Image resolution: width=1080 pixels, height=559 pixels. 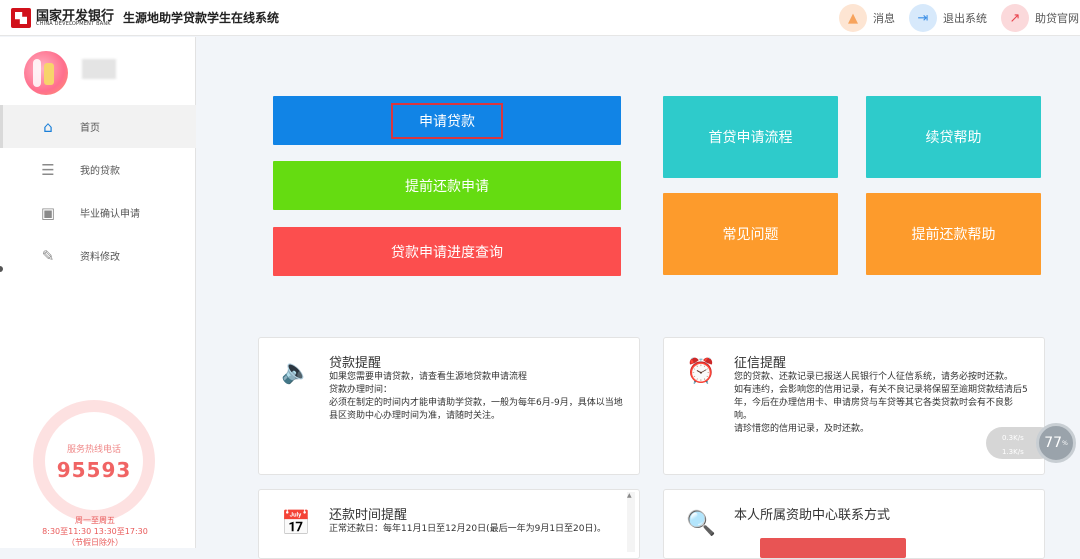 I want to click on logout-label: 退出系统, so click(x=965, y=18).